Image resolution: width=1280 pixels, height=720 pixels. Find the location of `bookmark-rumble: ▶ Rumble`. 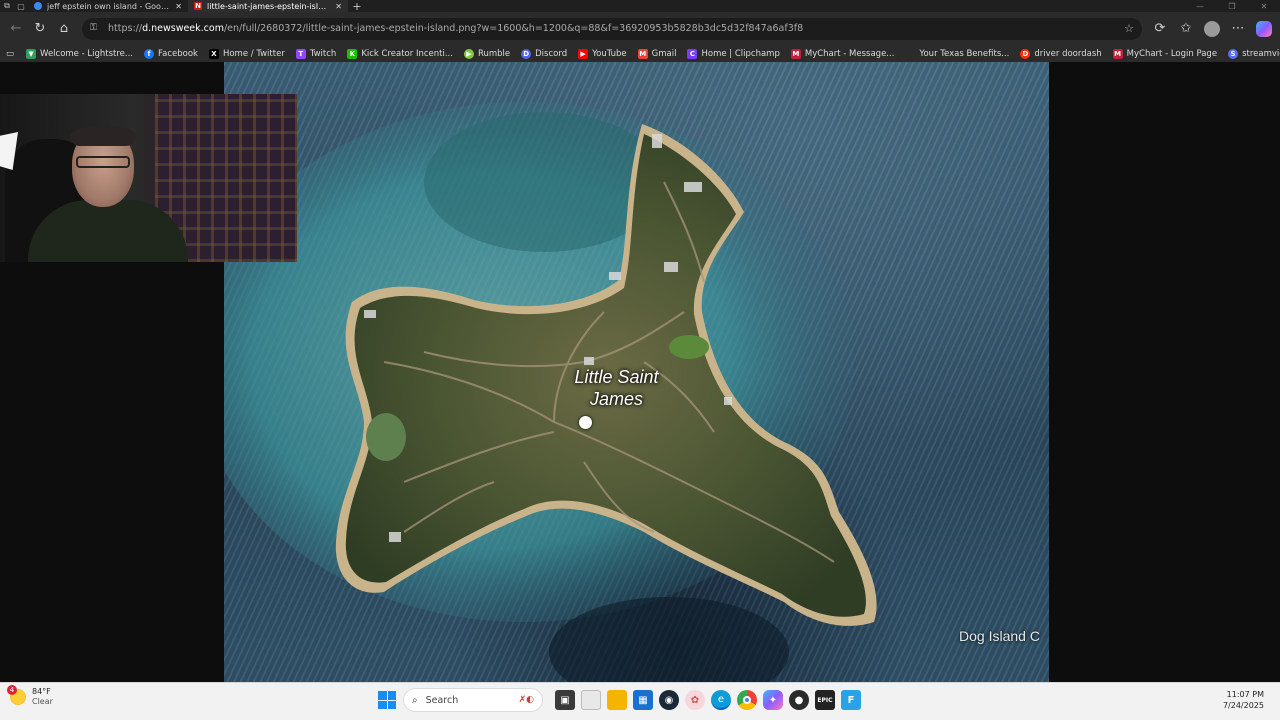

bookmark-rumble: ▶ Rumble is located at coordinates (487, 53).